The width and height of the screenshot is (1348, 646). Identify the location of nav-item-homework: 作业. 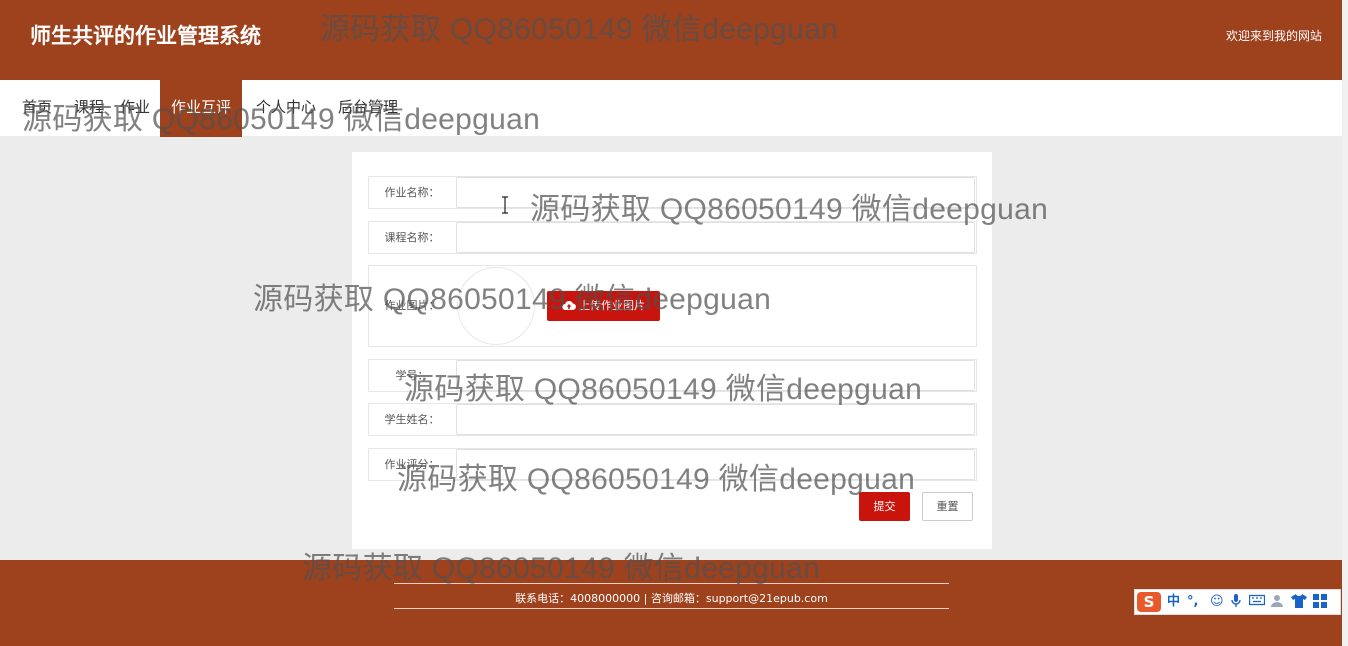
(135, 108).